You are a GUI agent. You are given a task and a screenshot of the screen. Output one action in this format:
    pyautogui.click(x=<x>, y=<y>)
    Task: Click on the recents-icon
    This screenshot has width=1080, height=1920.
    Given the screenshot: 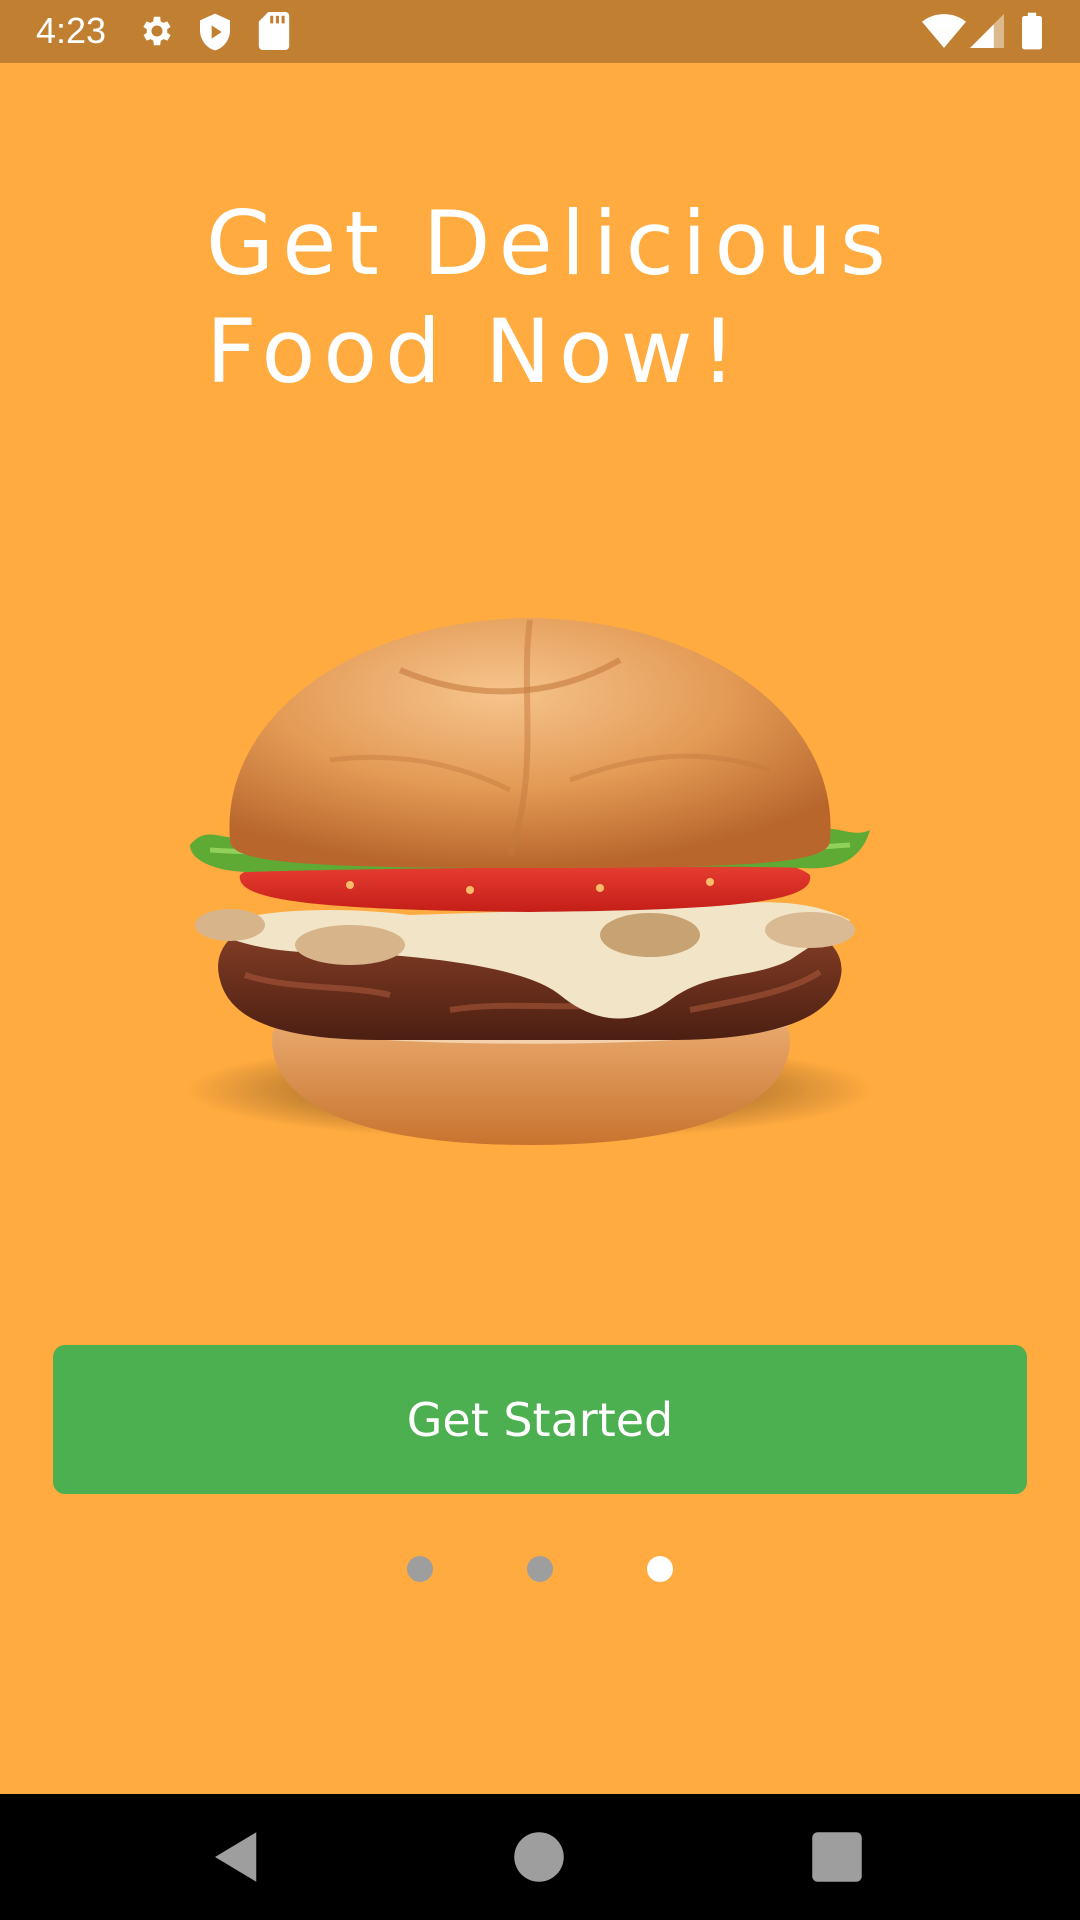 What is the action you would take?
    pyautogui.click(x=837, y=1857)
    